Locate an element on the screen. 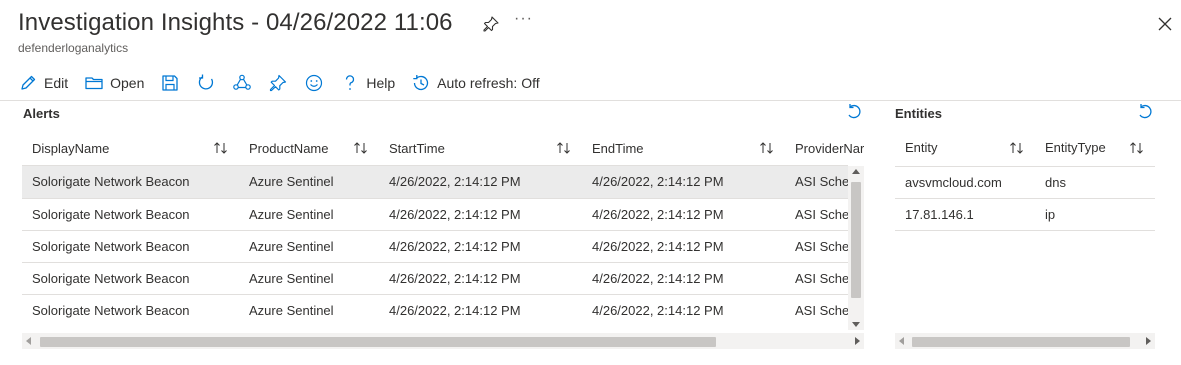 The image size is (1181, 365). help-button: Help is located at coordinates (367, 83).